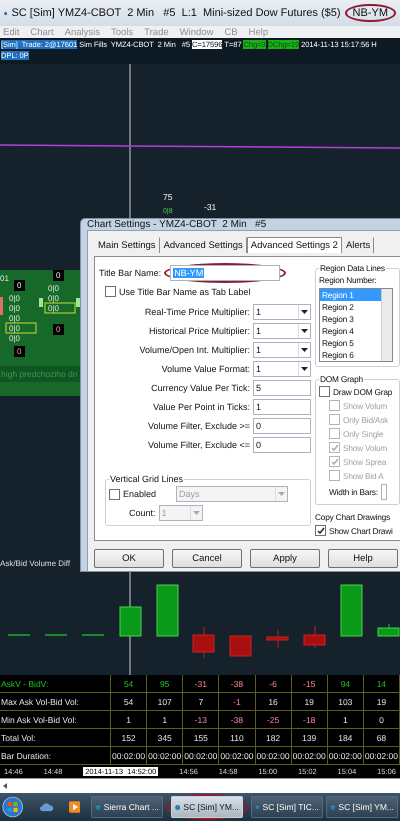 Image resolution: width=400 pixels, height=821 pixels. I want to click on media-player-icon, so click(74, 807).